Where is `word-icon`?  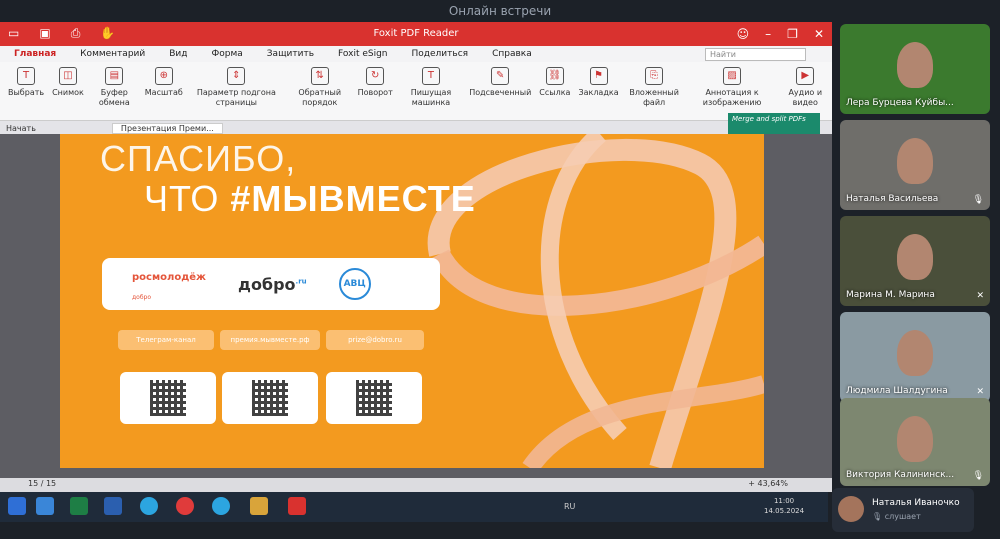
word-icon is located at coordinates (113, 506).